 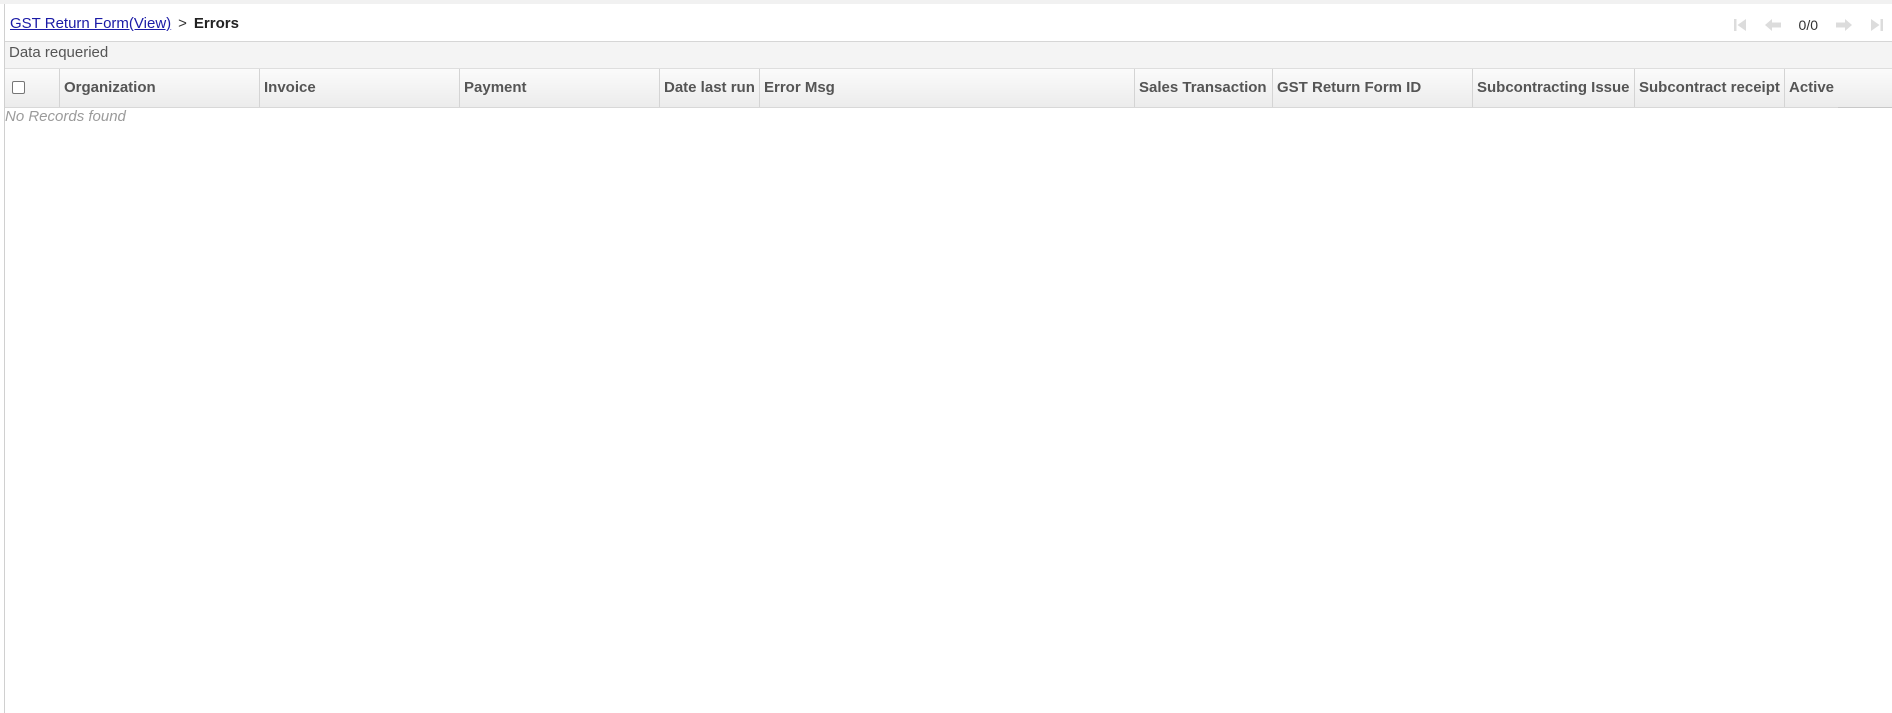 What do you see at coordinates (216, 23) in the screenshot?
I see `breadcrumb-current: Errors` at bounding box center [216, 23].